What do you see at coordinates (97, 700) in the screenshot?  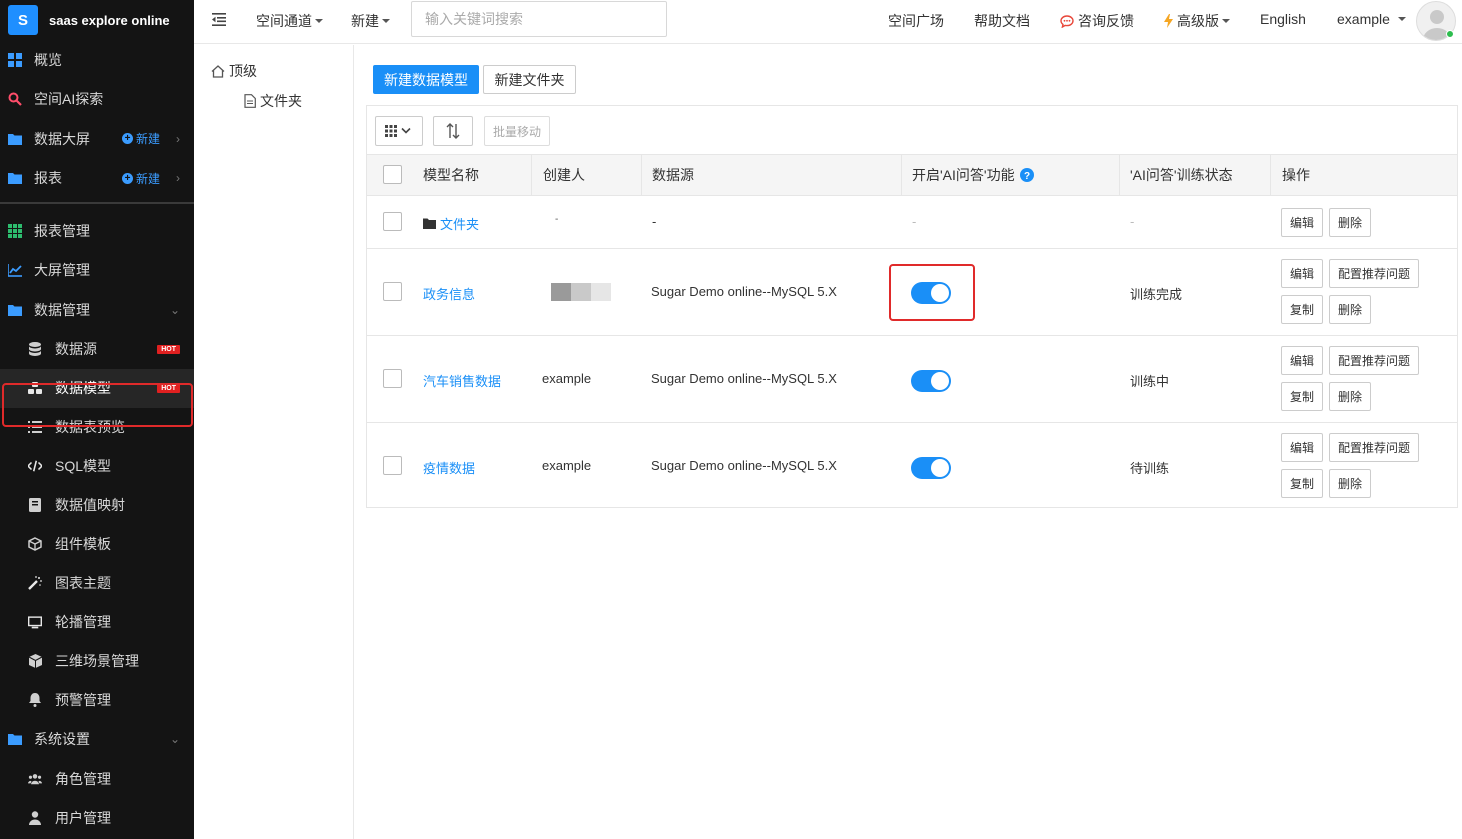 I see `sidebar-item-alert: 预警管理` at bounding box center [97, 700].